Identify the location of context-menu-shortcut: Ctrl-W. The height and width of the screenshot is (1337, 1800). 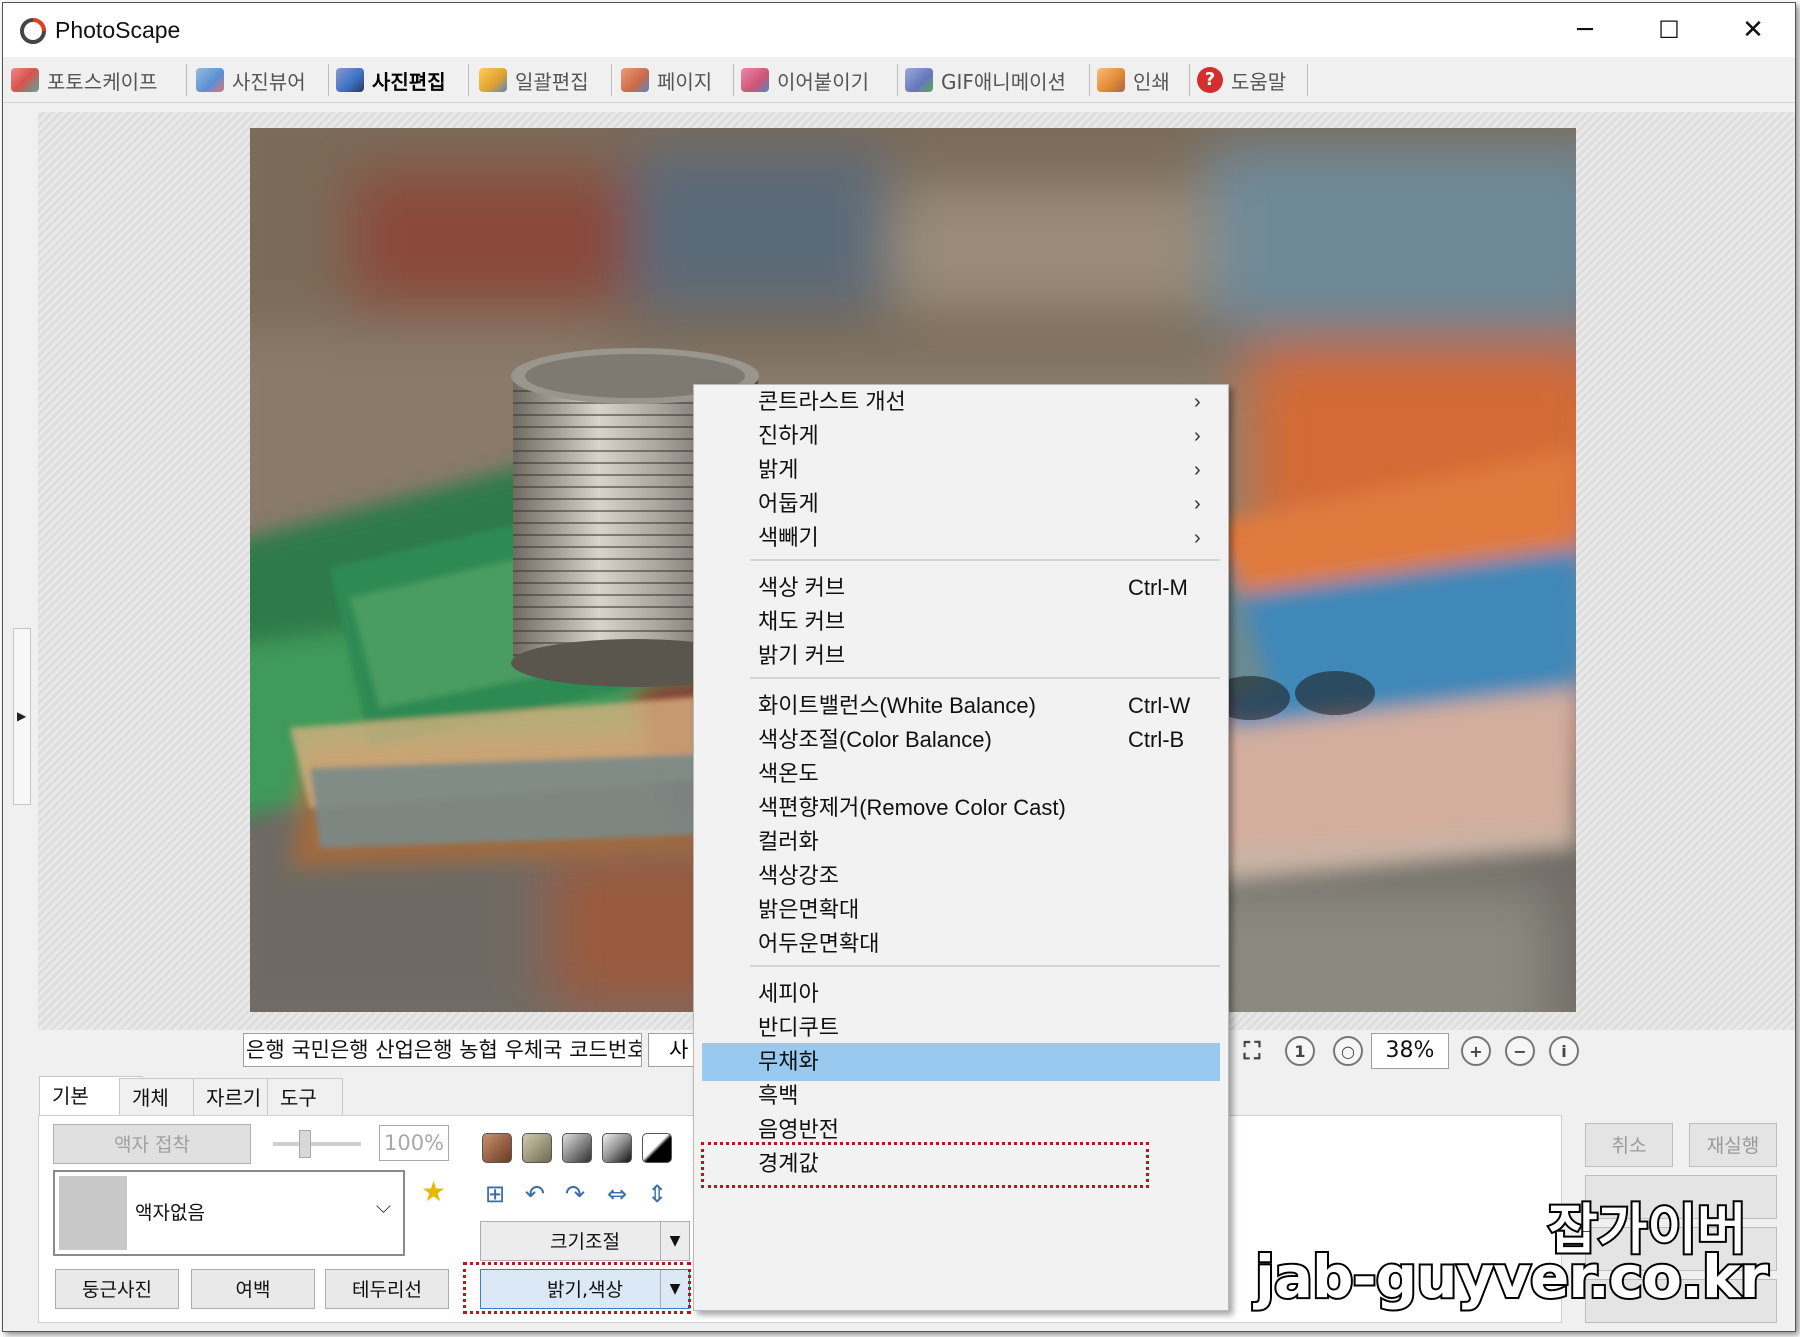
(1159, 705).